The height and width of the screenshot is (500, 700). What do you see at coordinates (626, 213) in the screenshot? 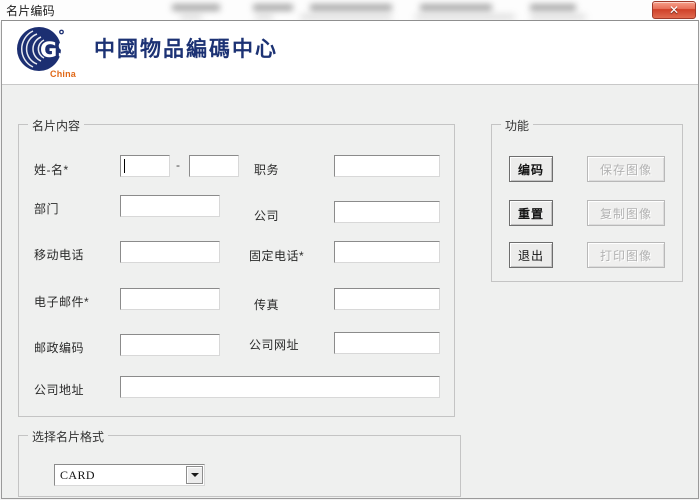
I see `copy-image-button: 复制图像` at bounding box center [626, 213].